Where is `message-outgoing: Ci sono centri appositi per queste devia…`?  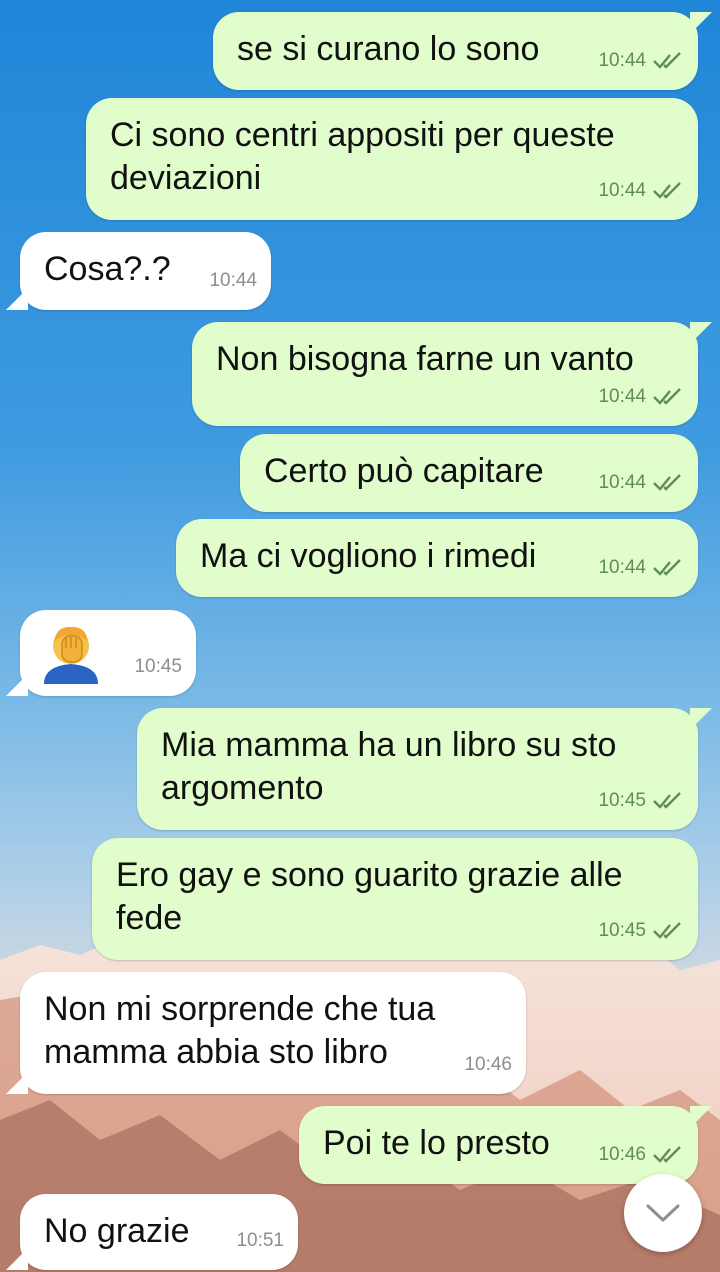
message-outgoing: Ci sono centri appositi per queste devia… is located at coordinates (392, 159).